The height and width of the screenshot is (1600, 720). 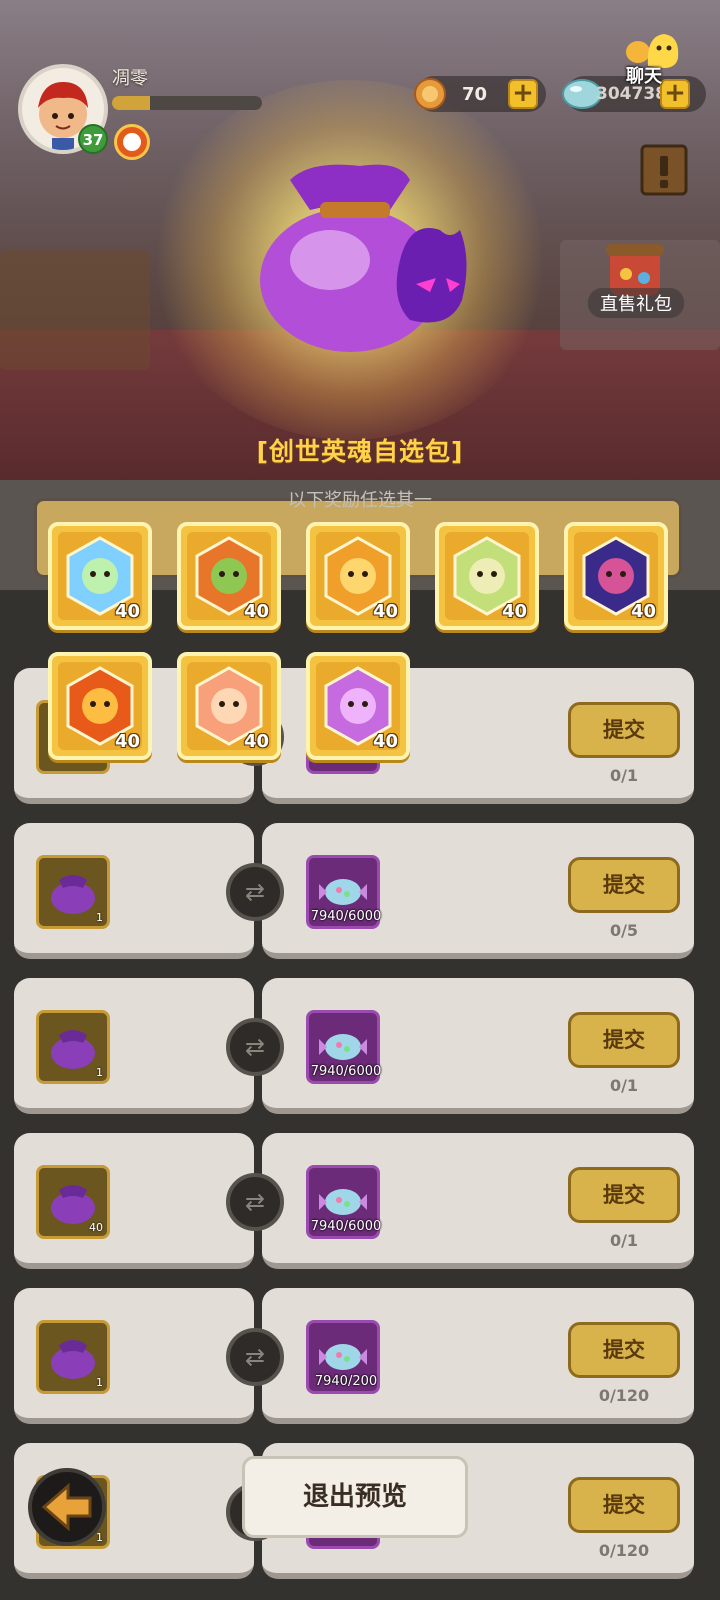 I want to click on arrow-left-icon, so click(x=66, y=1507).